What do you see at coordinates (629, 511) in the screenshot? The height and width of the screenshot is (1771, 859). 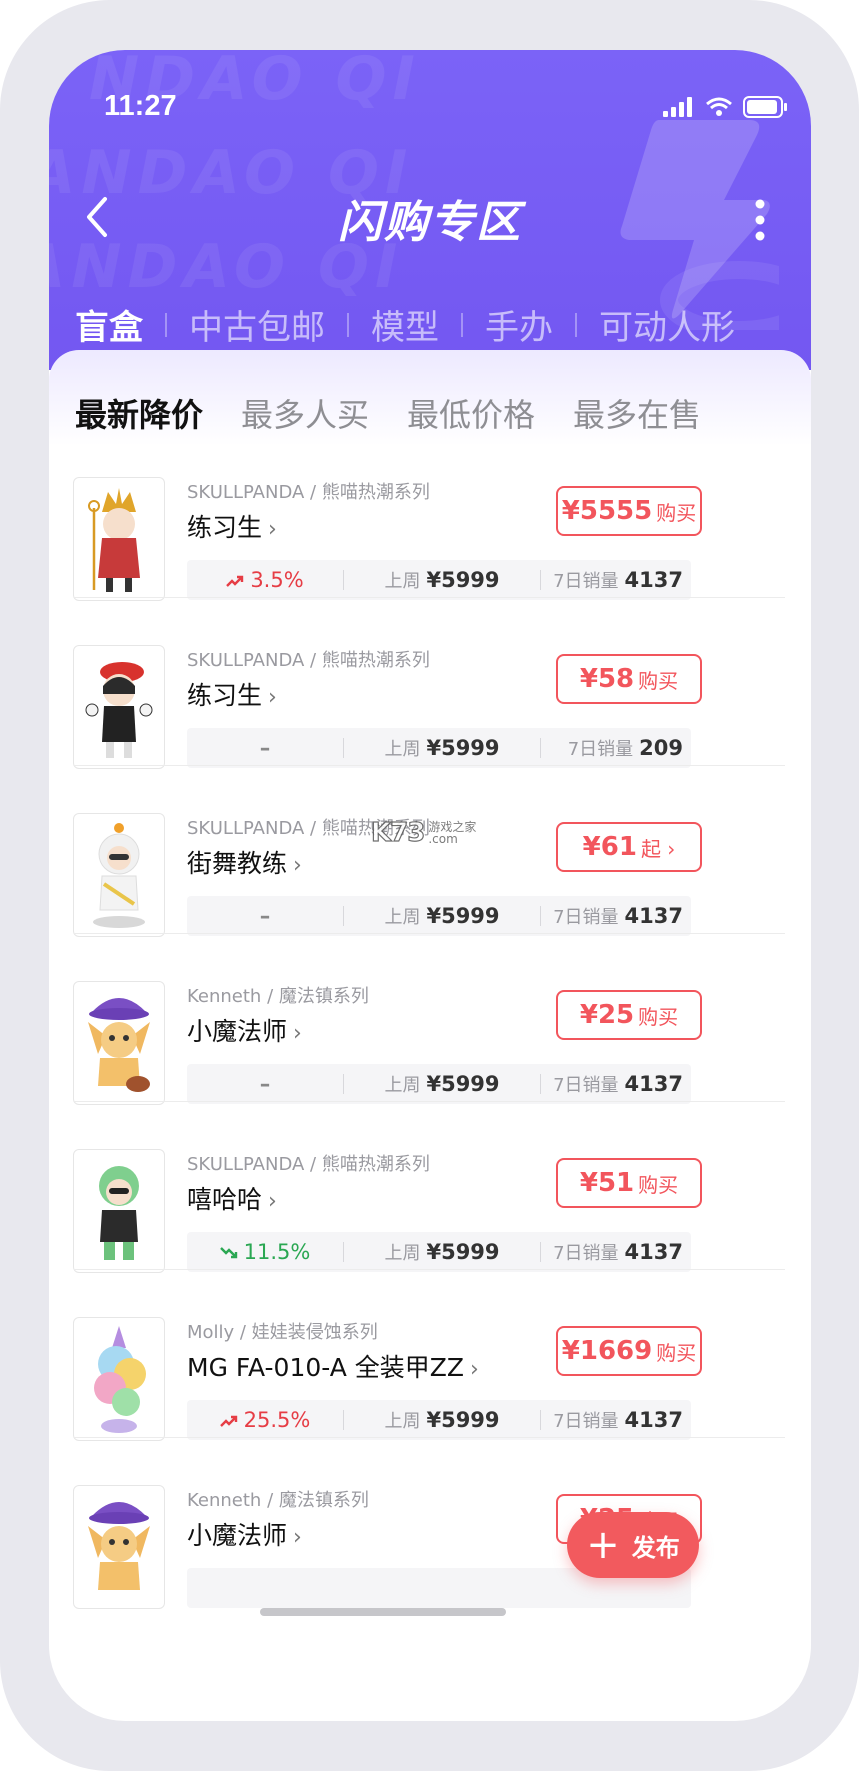 I see `buy-button: ¥5555 购买` at bounding box center [629, 511].